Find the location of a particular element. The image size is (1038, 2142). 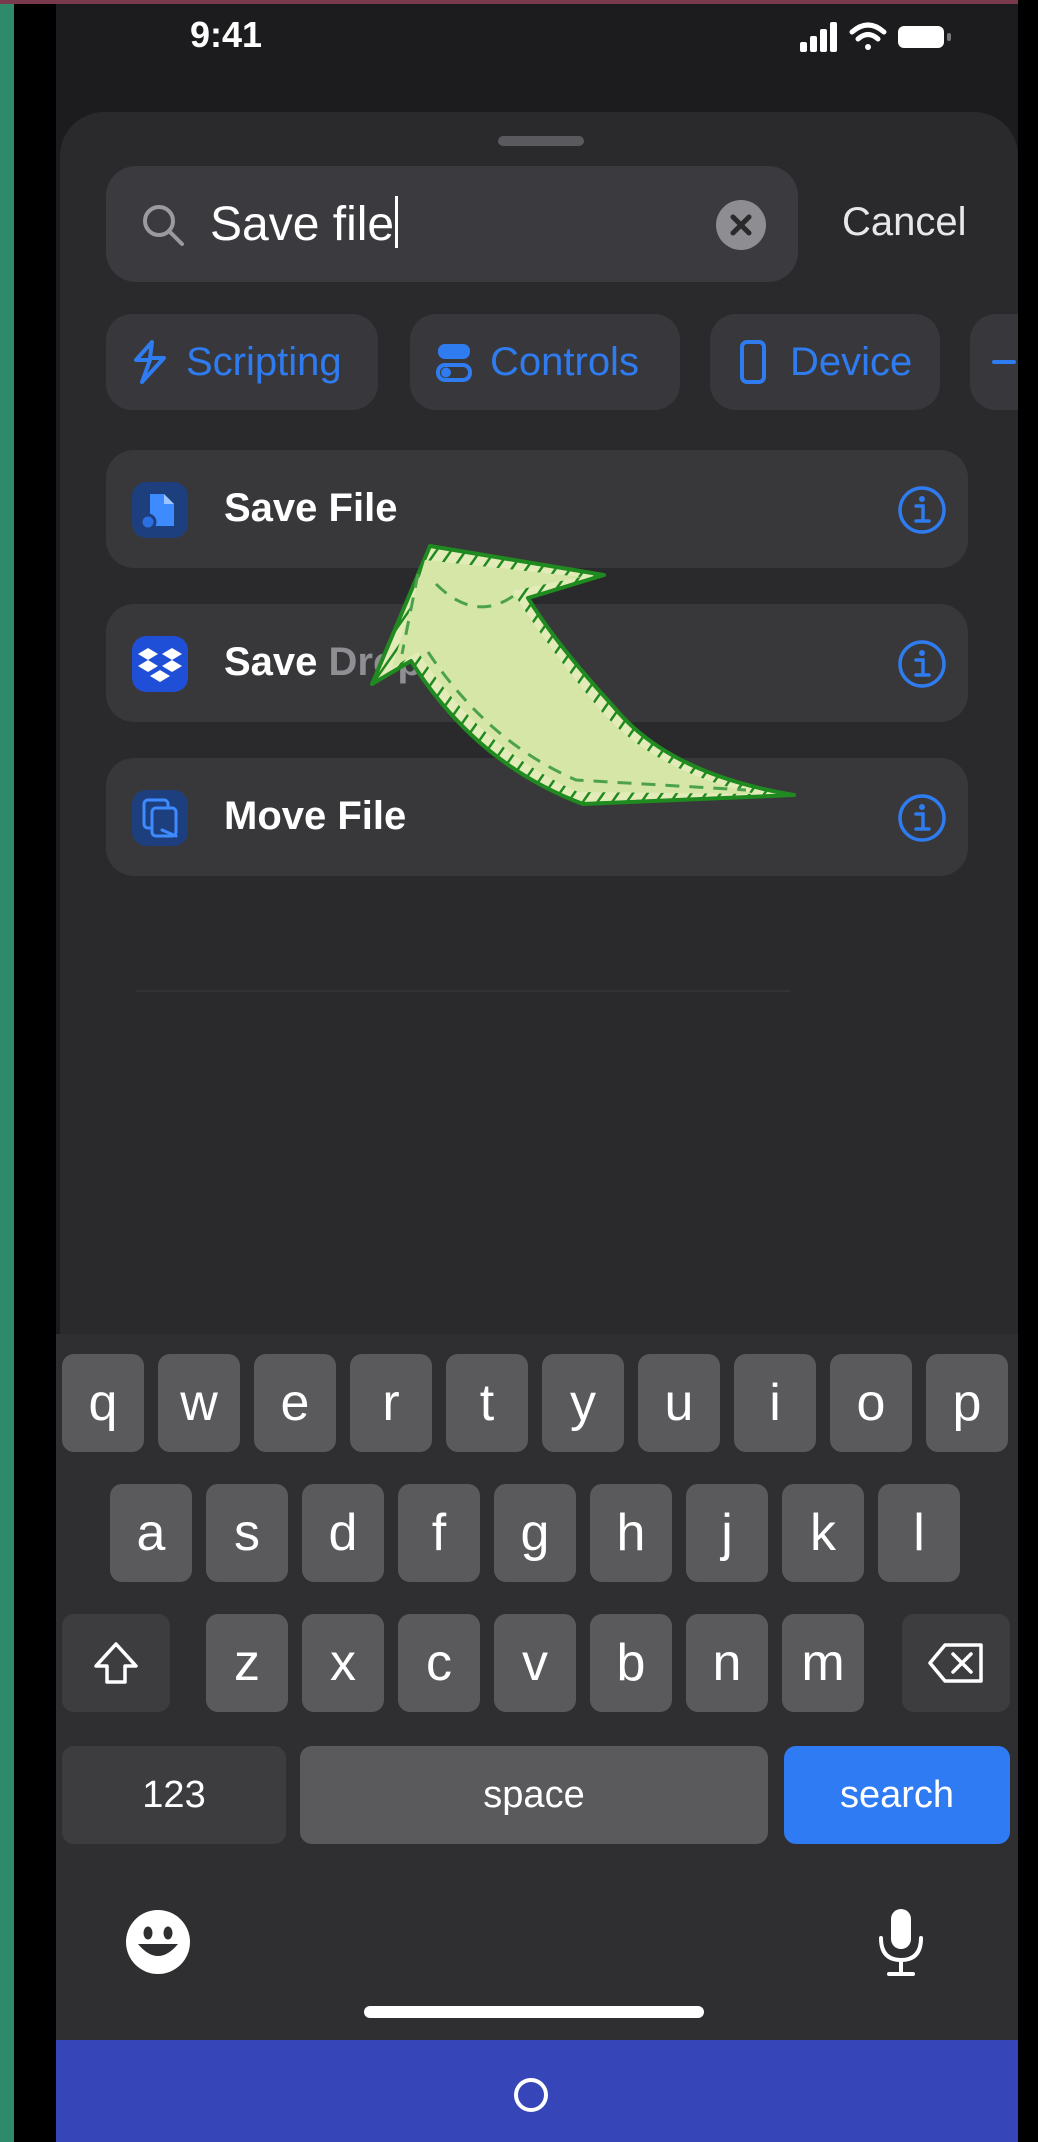

chip-next is located at coordinates (994, 362).